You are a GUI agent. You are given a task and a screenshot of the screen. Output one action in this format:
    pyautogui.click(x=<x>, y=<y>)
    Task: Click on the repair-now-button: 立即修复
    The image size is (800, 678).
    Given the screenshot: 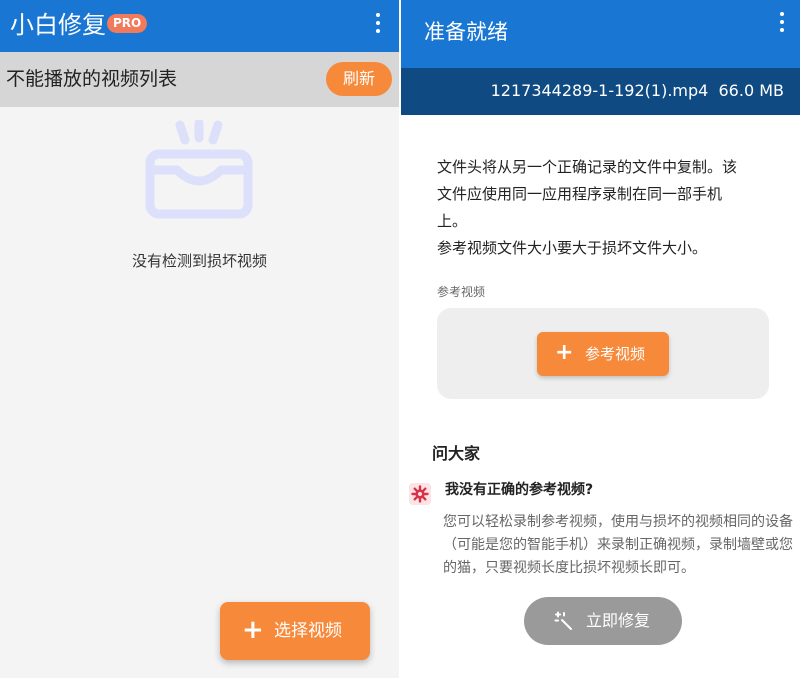 What is the action you would take?
    pyautogui.click(x=603, y=621)
    